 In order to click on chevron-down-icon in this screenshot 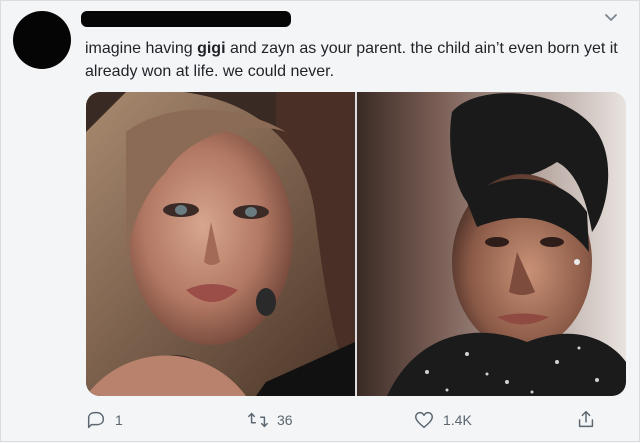, I will do `click(611, 18)`.